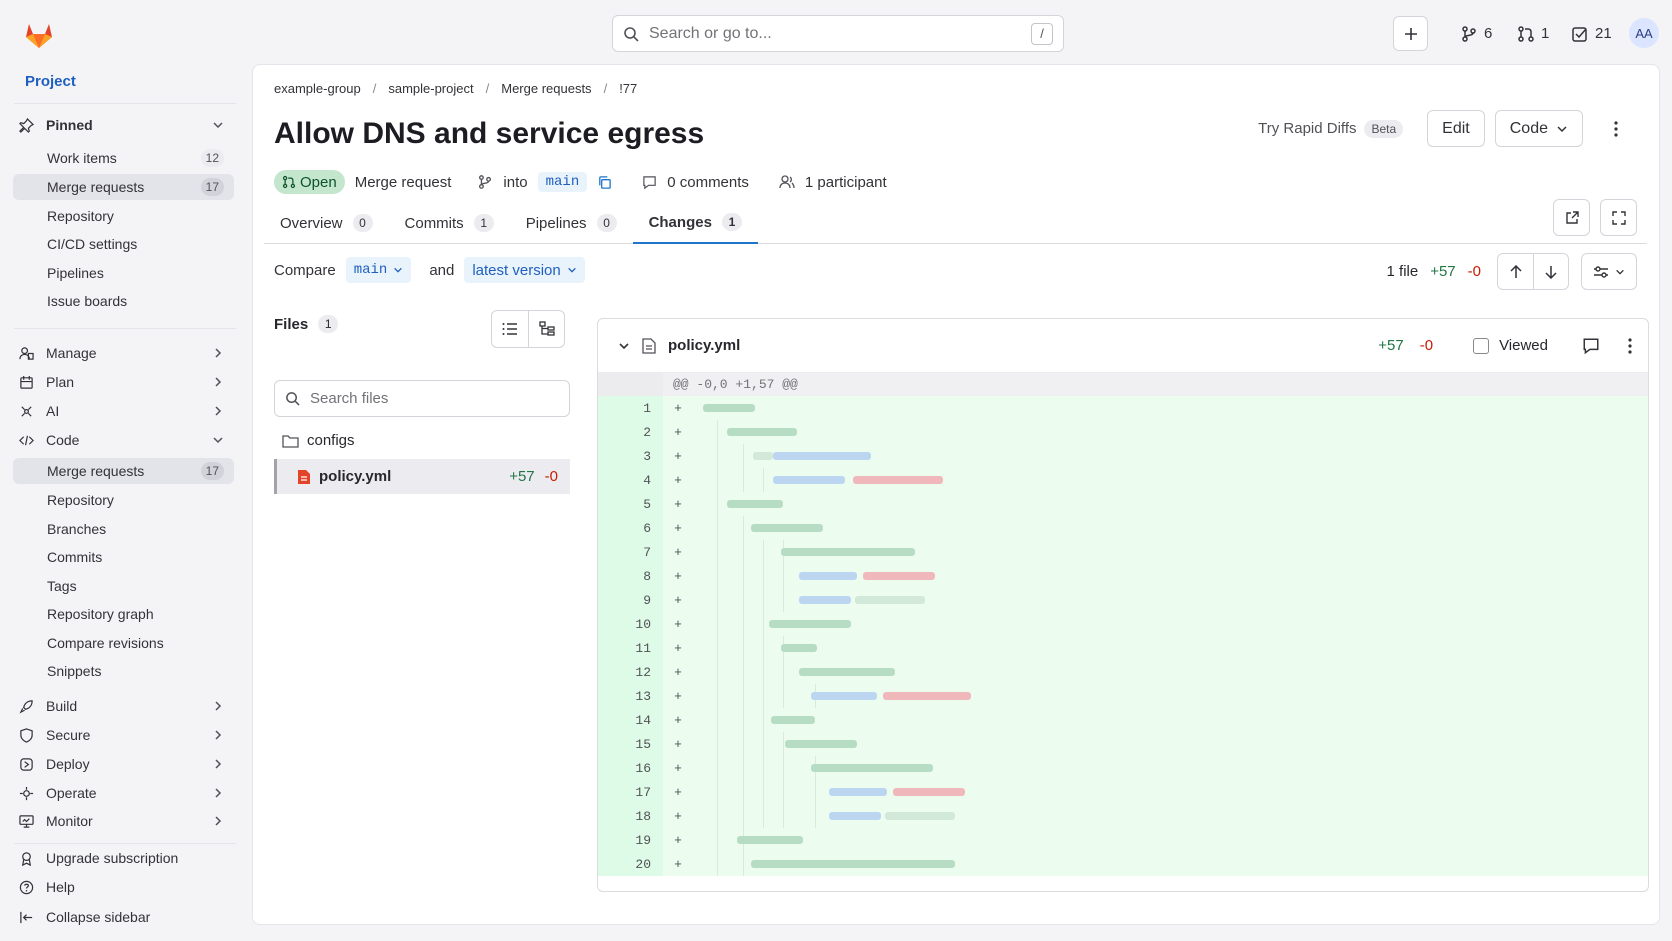 This screenshot has width=1672, height=941. I want to click on sidebar-item-label: Merge requests, so click(96, 187).